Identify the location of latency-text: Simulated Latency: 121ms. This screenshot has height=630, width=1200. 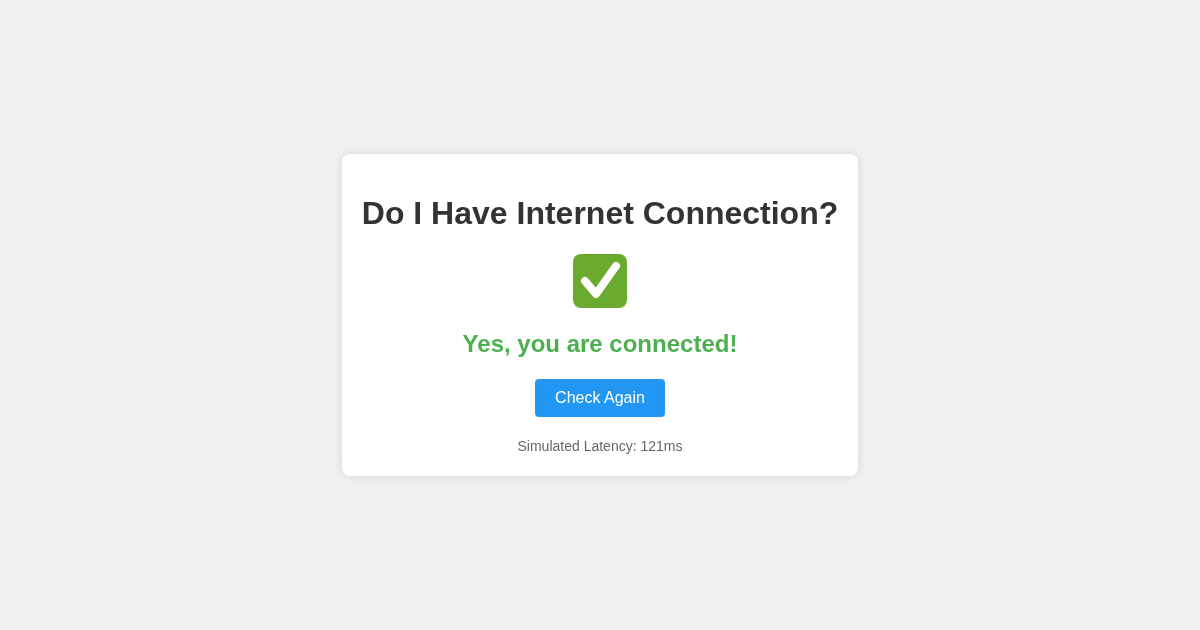
(600, 446).